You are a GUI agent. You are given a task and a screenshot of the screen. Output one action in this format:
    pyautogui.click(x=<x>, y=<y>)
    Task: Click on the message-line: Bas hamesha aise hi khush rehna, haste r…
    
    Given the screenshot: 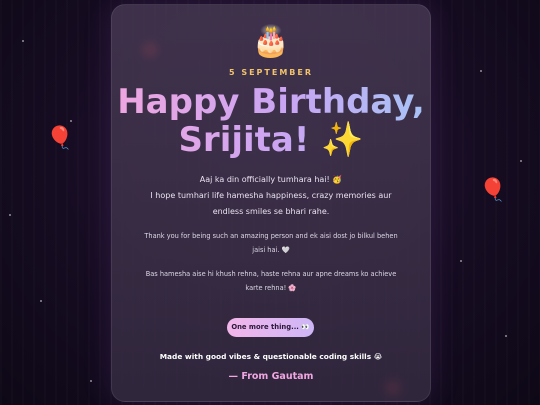 What is the action you would take?
    pyautogui.click(x=271, y=274)
    